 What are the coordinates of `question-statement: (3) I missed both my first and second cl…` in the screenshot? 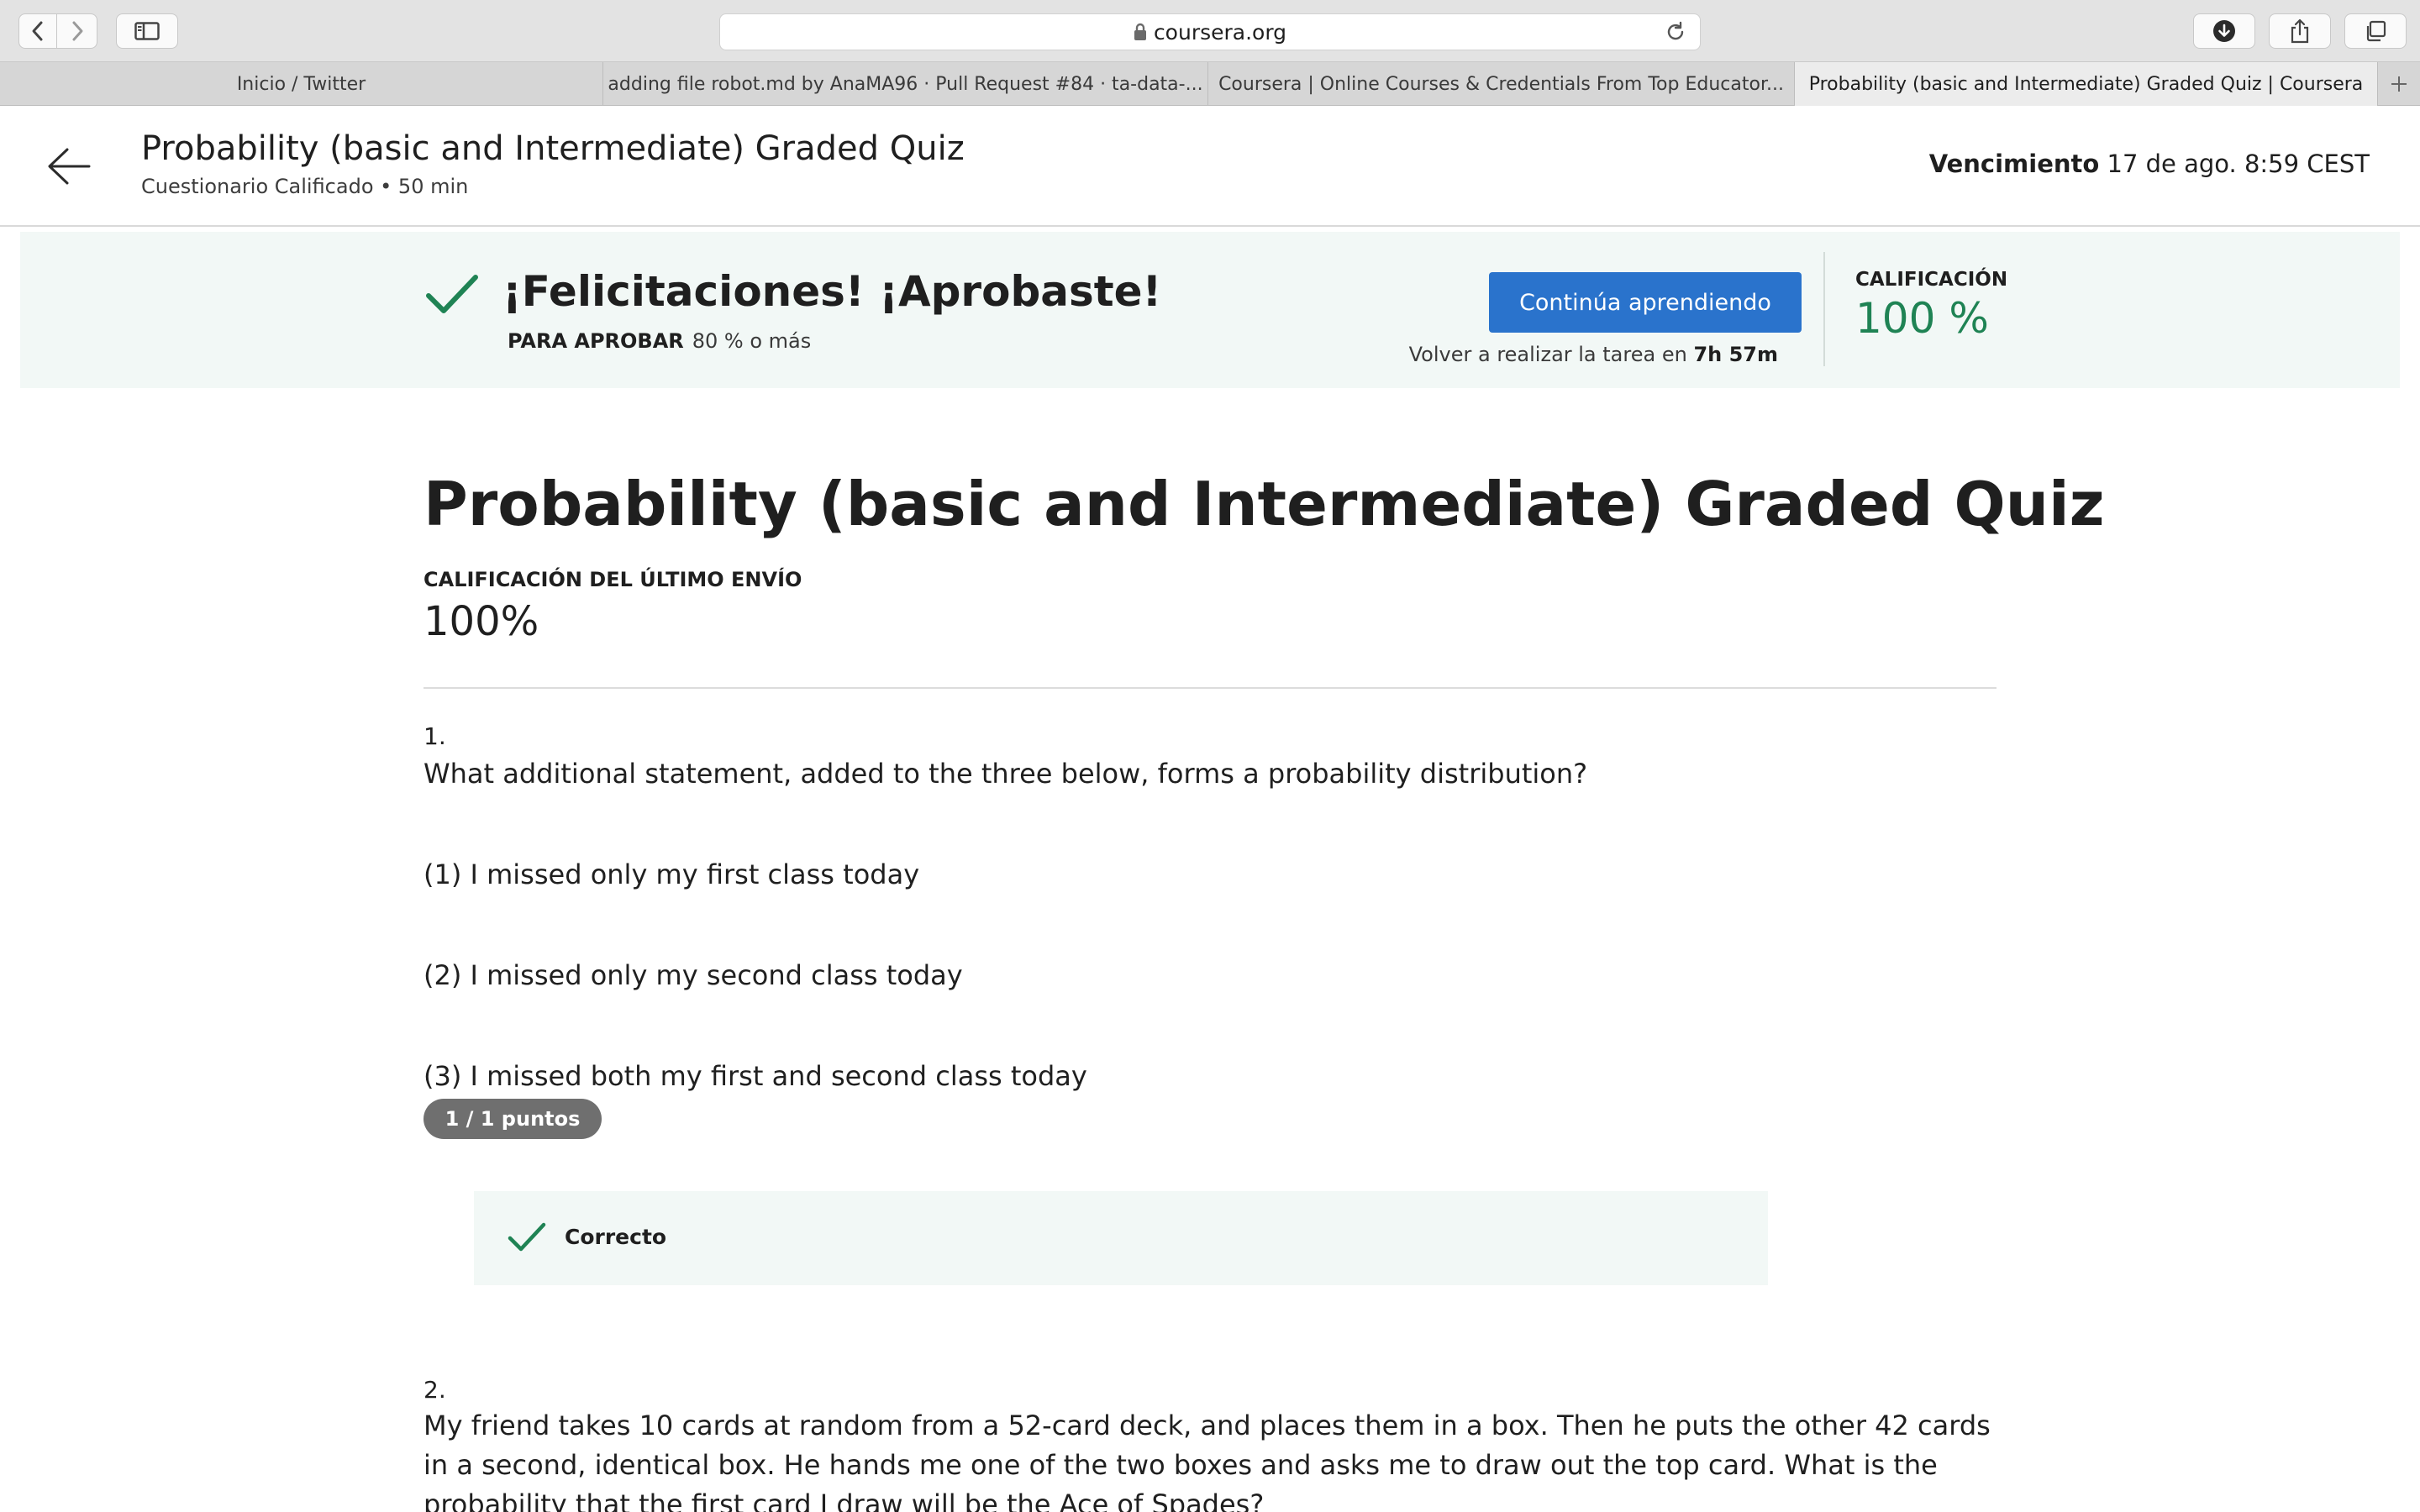 It's located at (755, 1076).